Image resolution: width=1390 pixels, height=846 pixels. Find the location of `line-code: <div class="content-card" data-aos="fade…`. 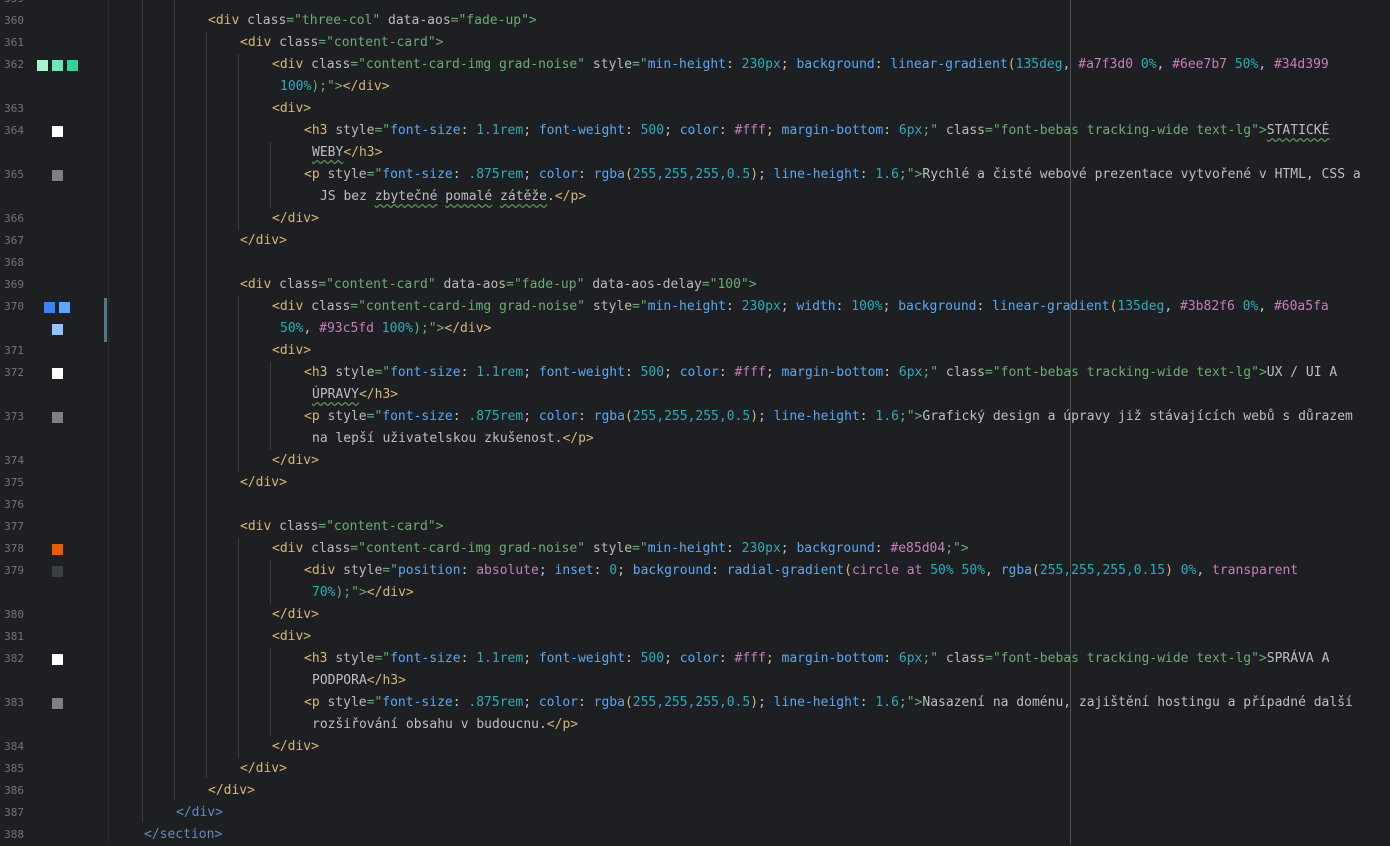

line-code: <div class="content-card" data-aos="fade… is located at coordinates (498, 285).